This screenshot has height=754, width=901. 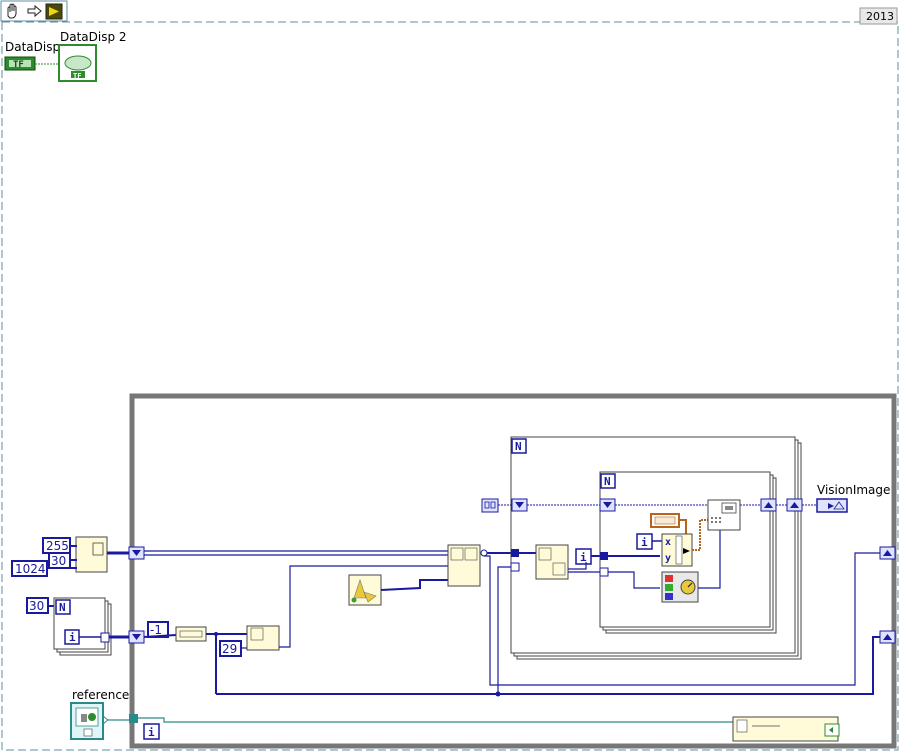 I want to click on tunnel-array-mid, so click(x=515, y=553).